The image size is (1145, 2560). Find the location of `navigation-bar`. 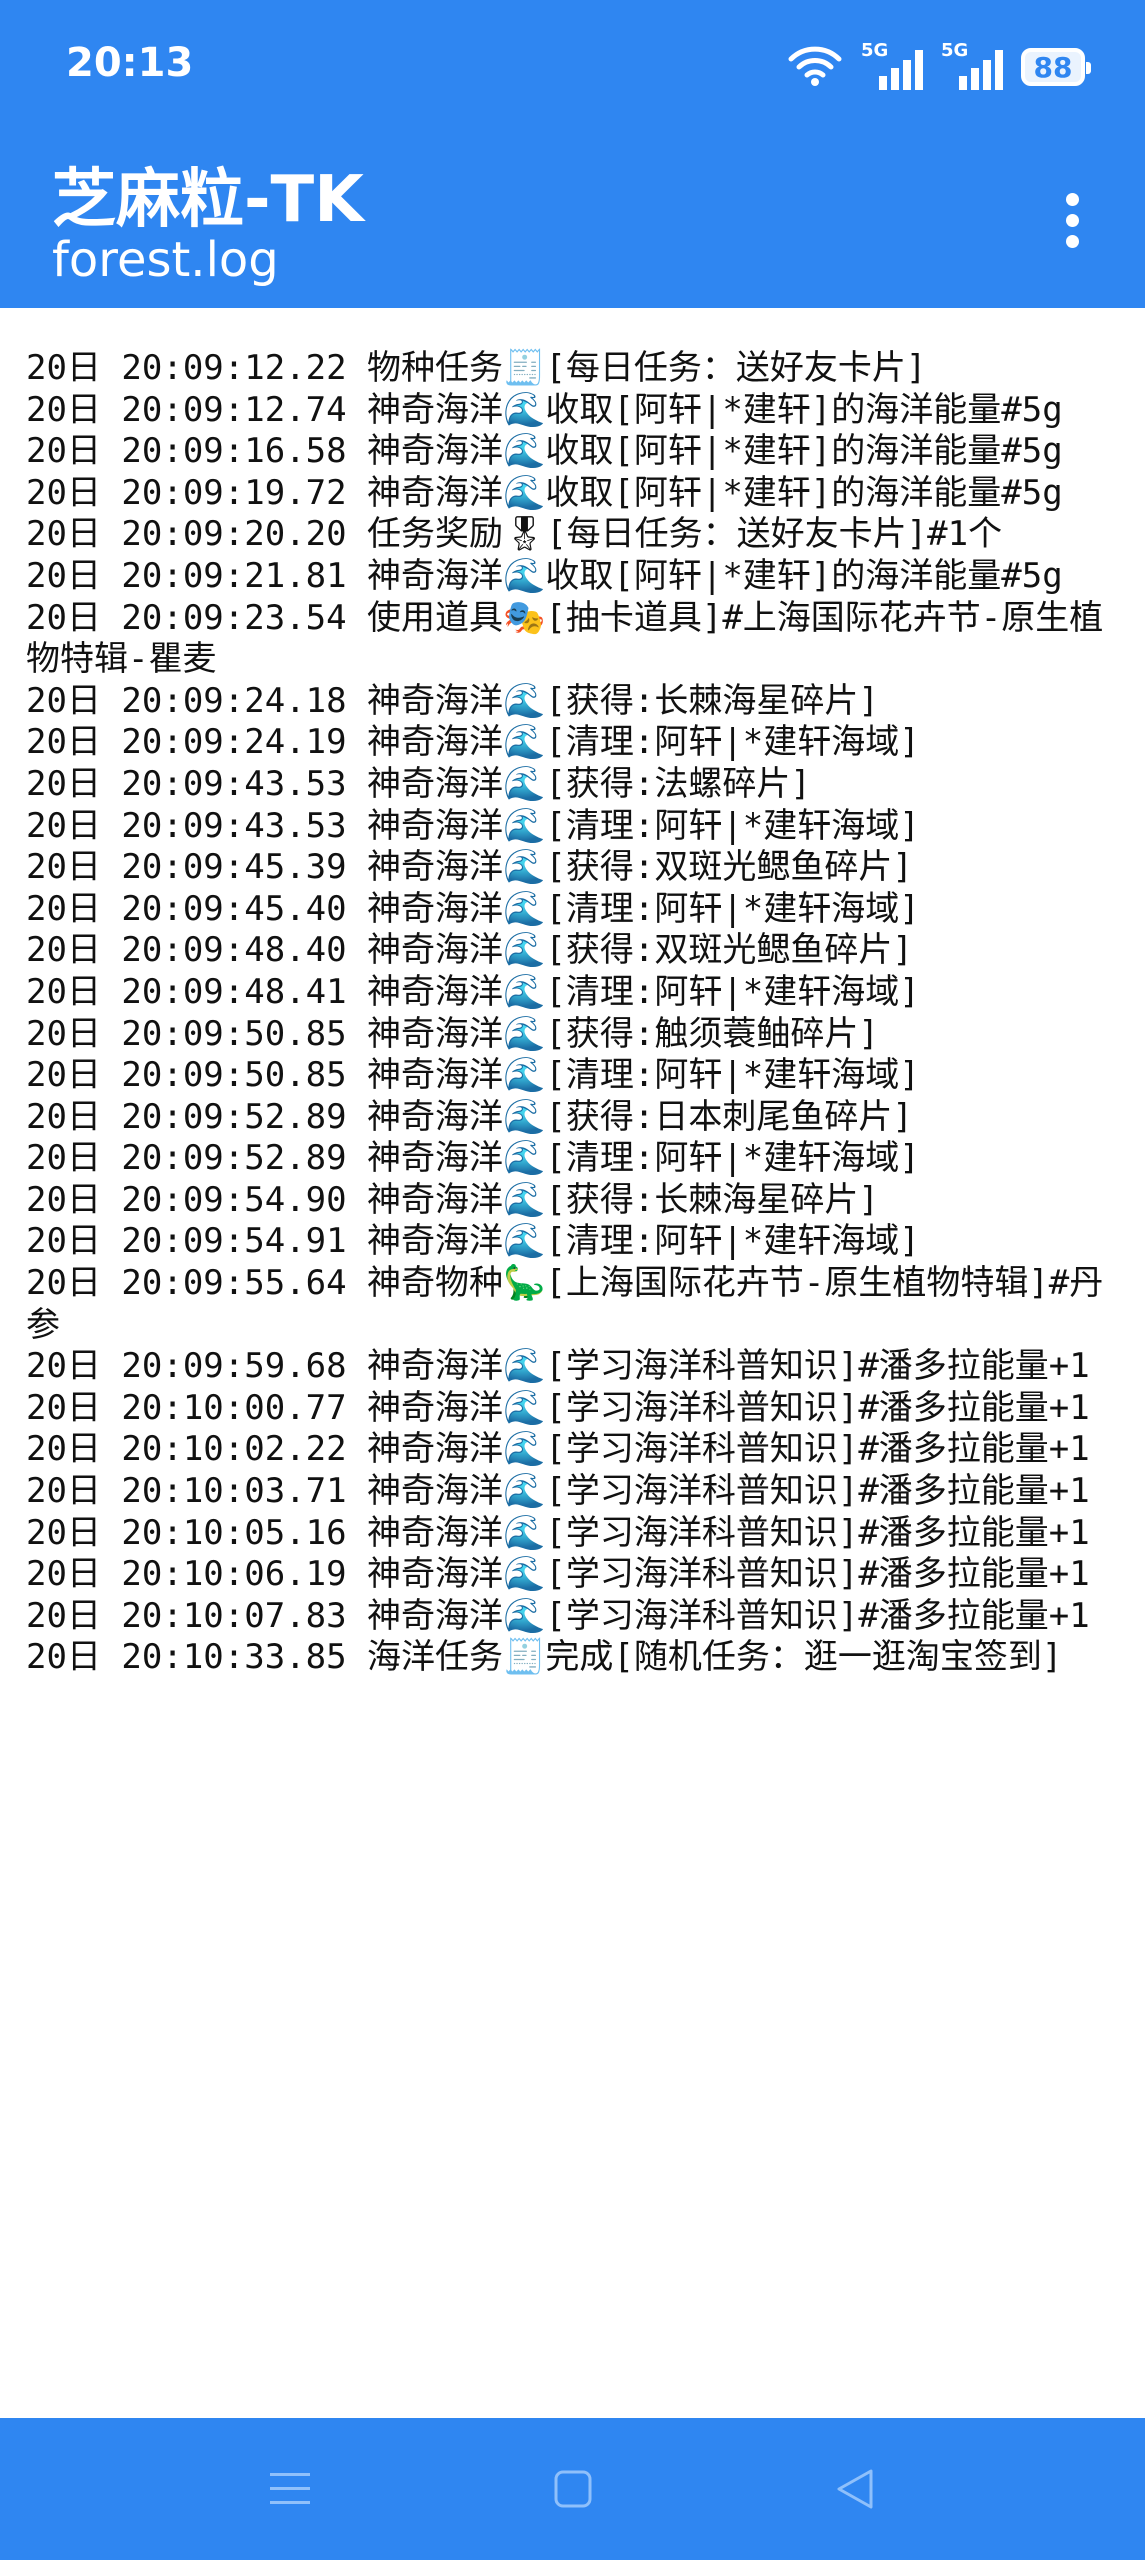

navigation-bar is located at coordinates (572, 2489).